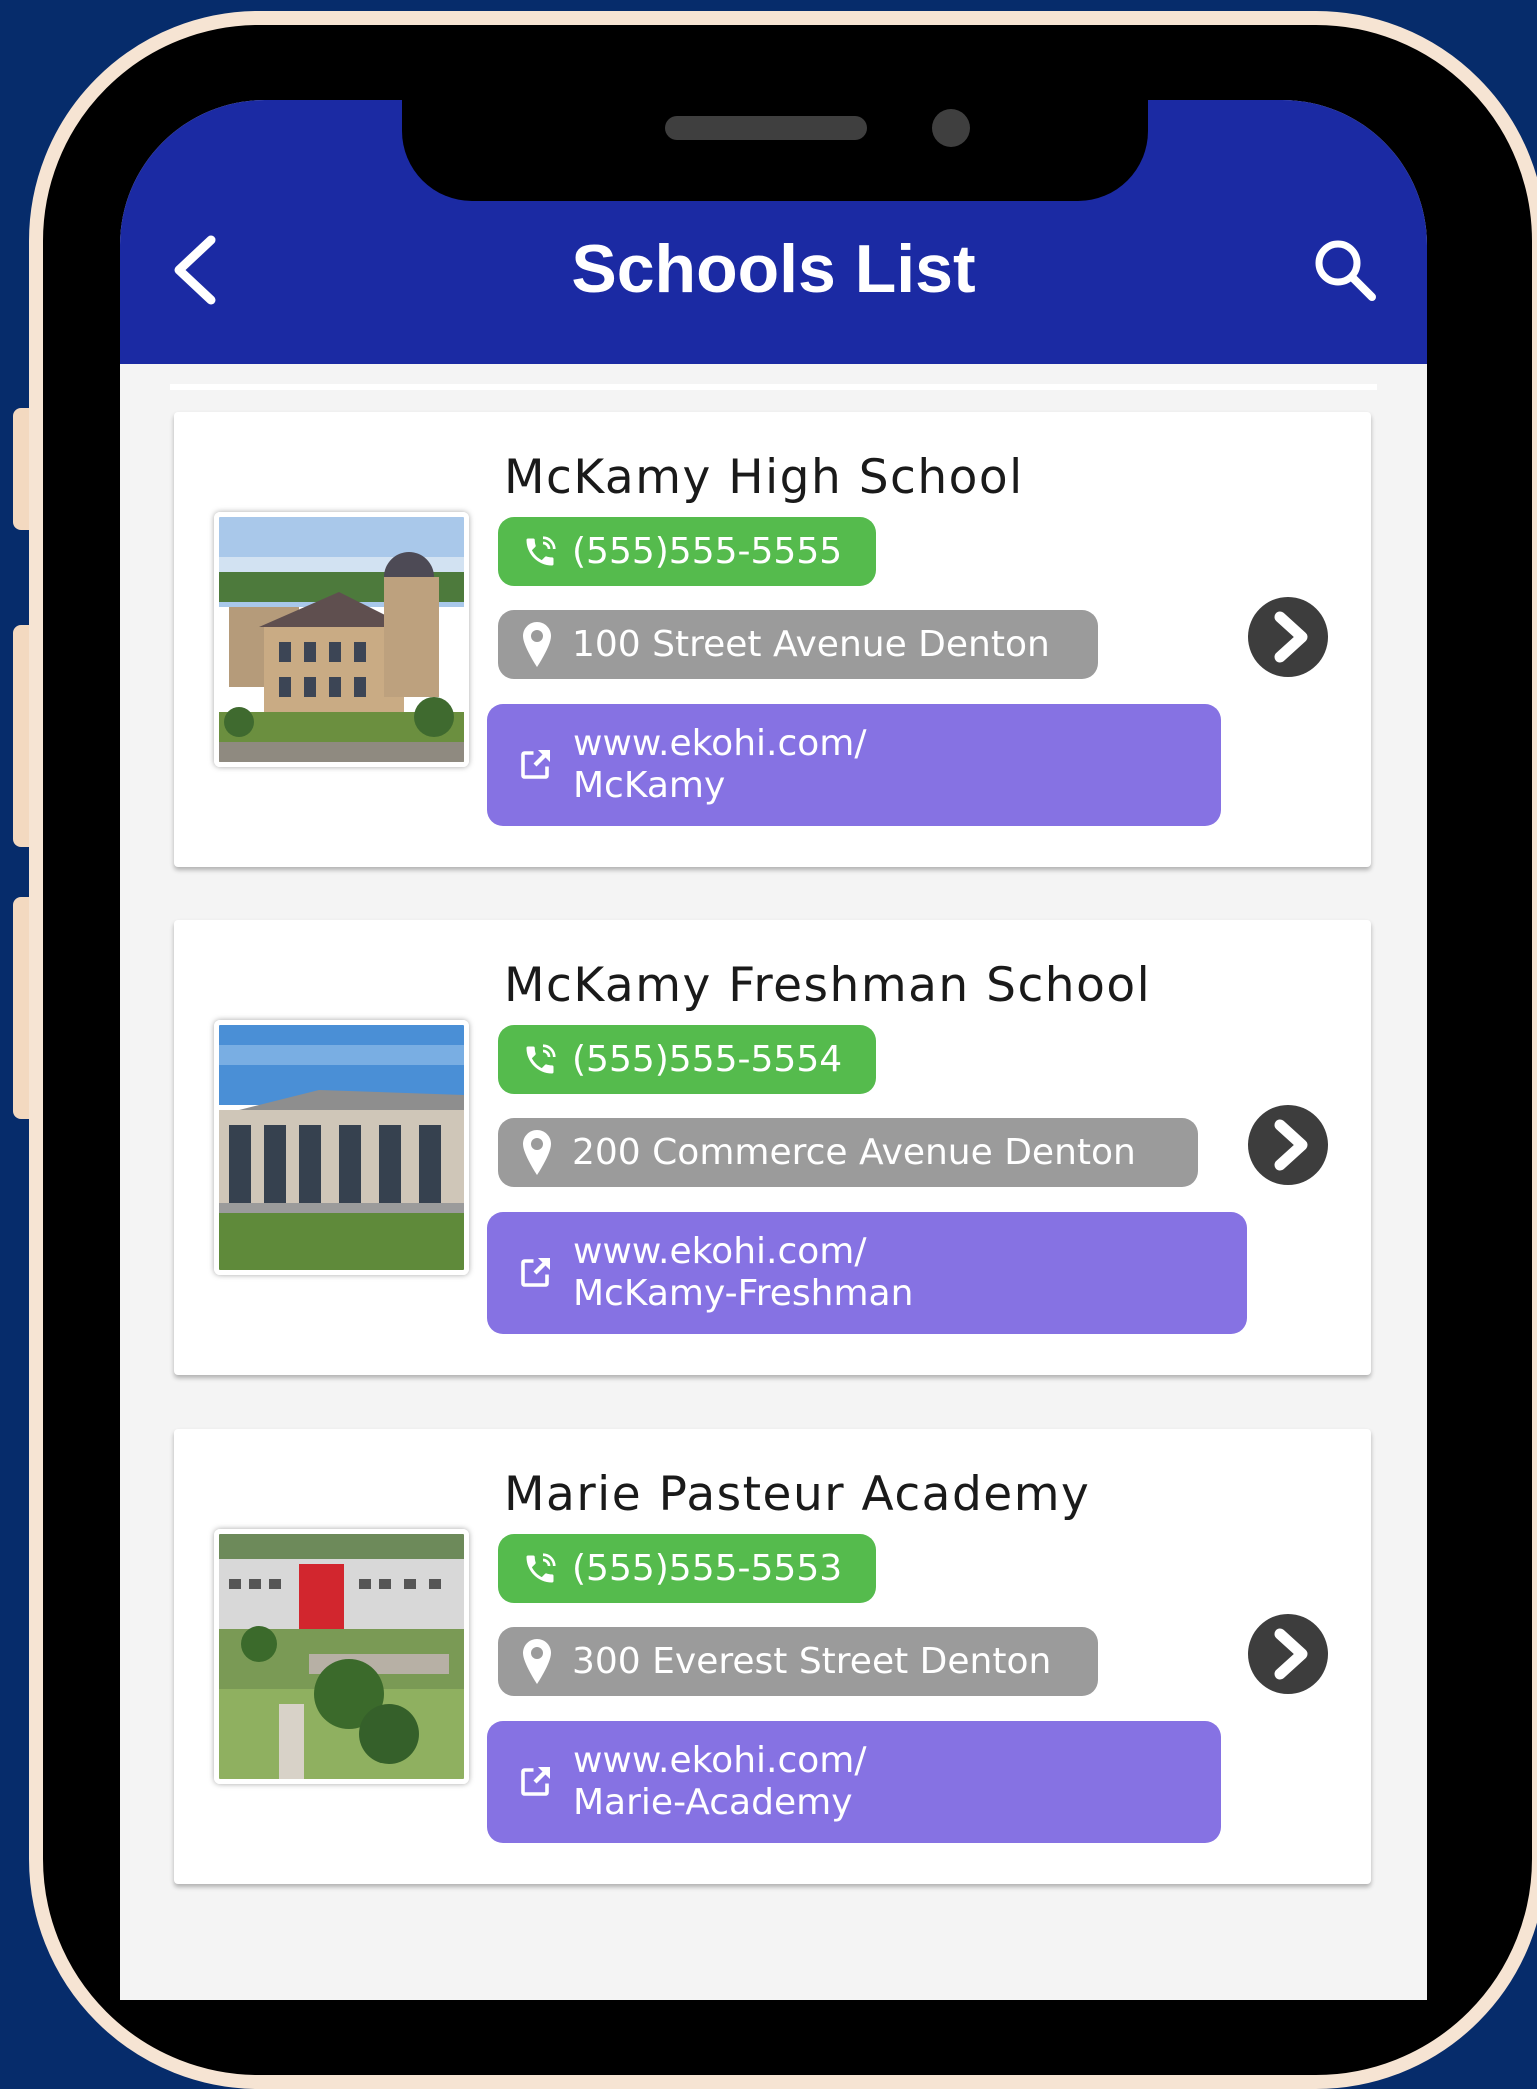 This screenshot has width=1537, height=2089. I want to click on address-button: 200 Commerce Avenue Denton, so click(848, 1152).